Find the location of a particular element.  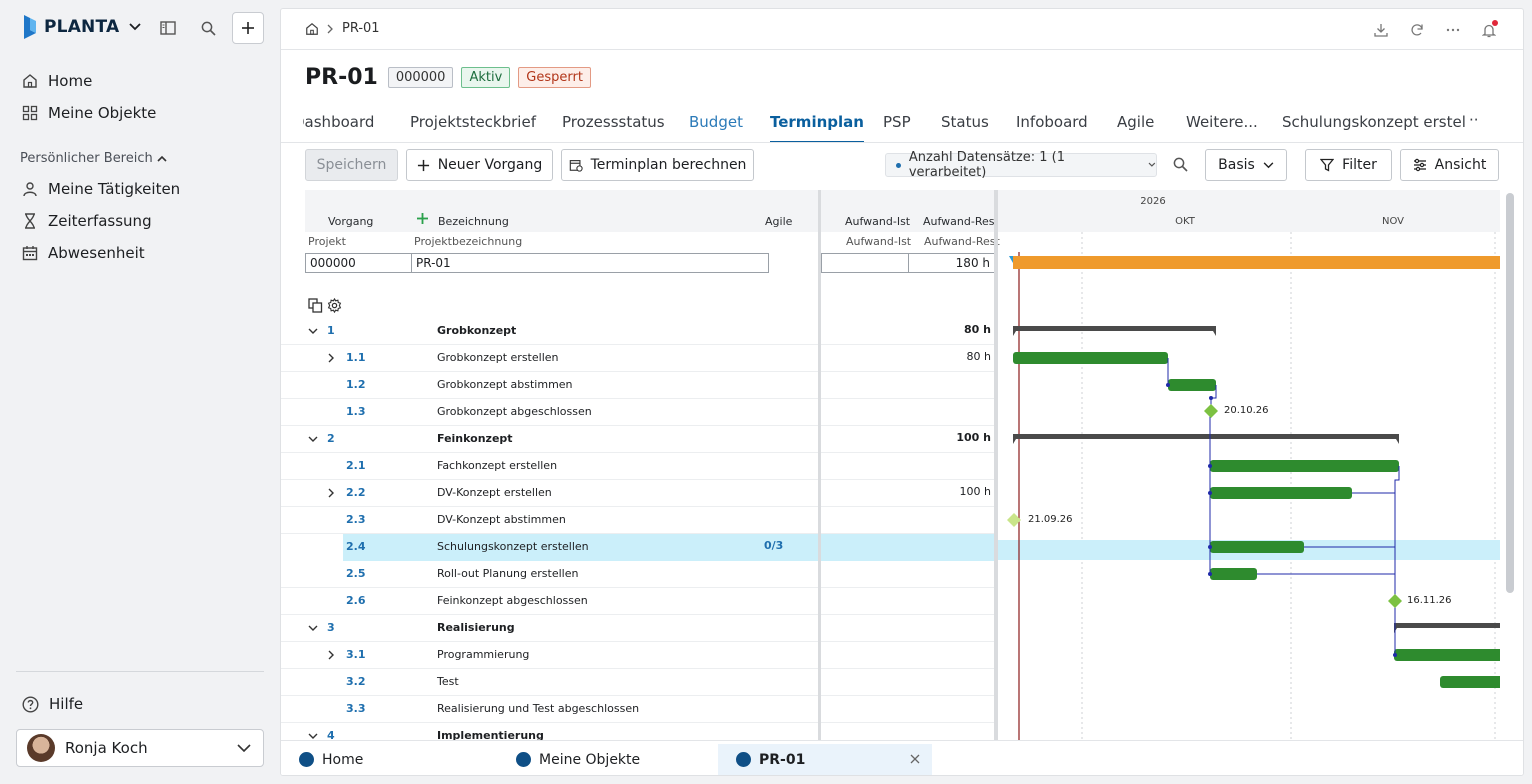

tab-agile: Agile is located at coordinates (1135, 128).